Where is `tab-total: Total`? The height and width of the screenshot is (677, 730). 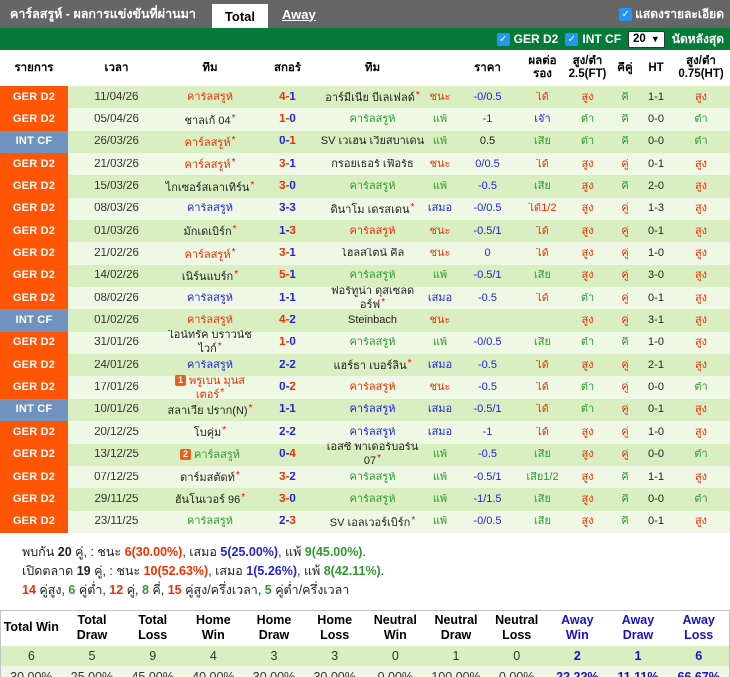 tab-total: Total is located at coordinates (240, 16).